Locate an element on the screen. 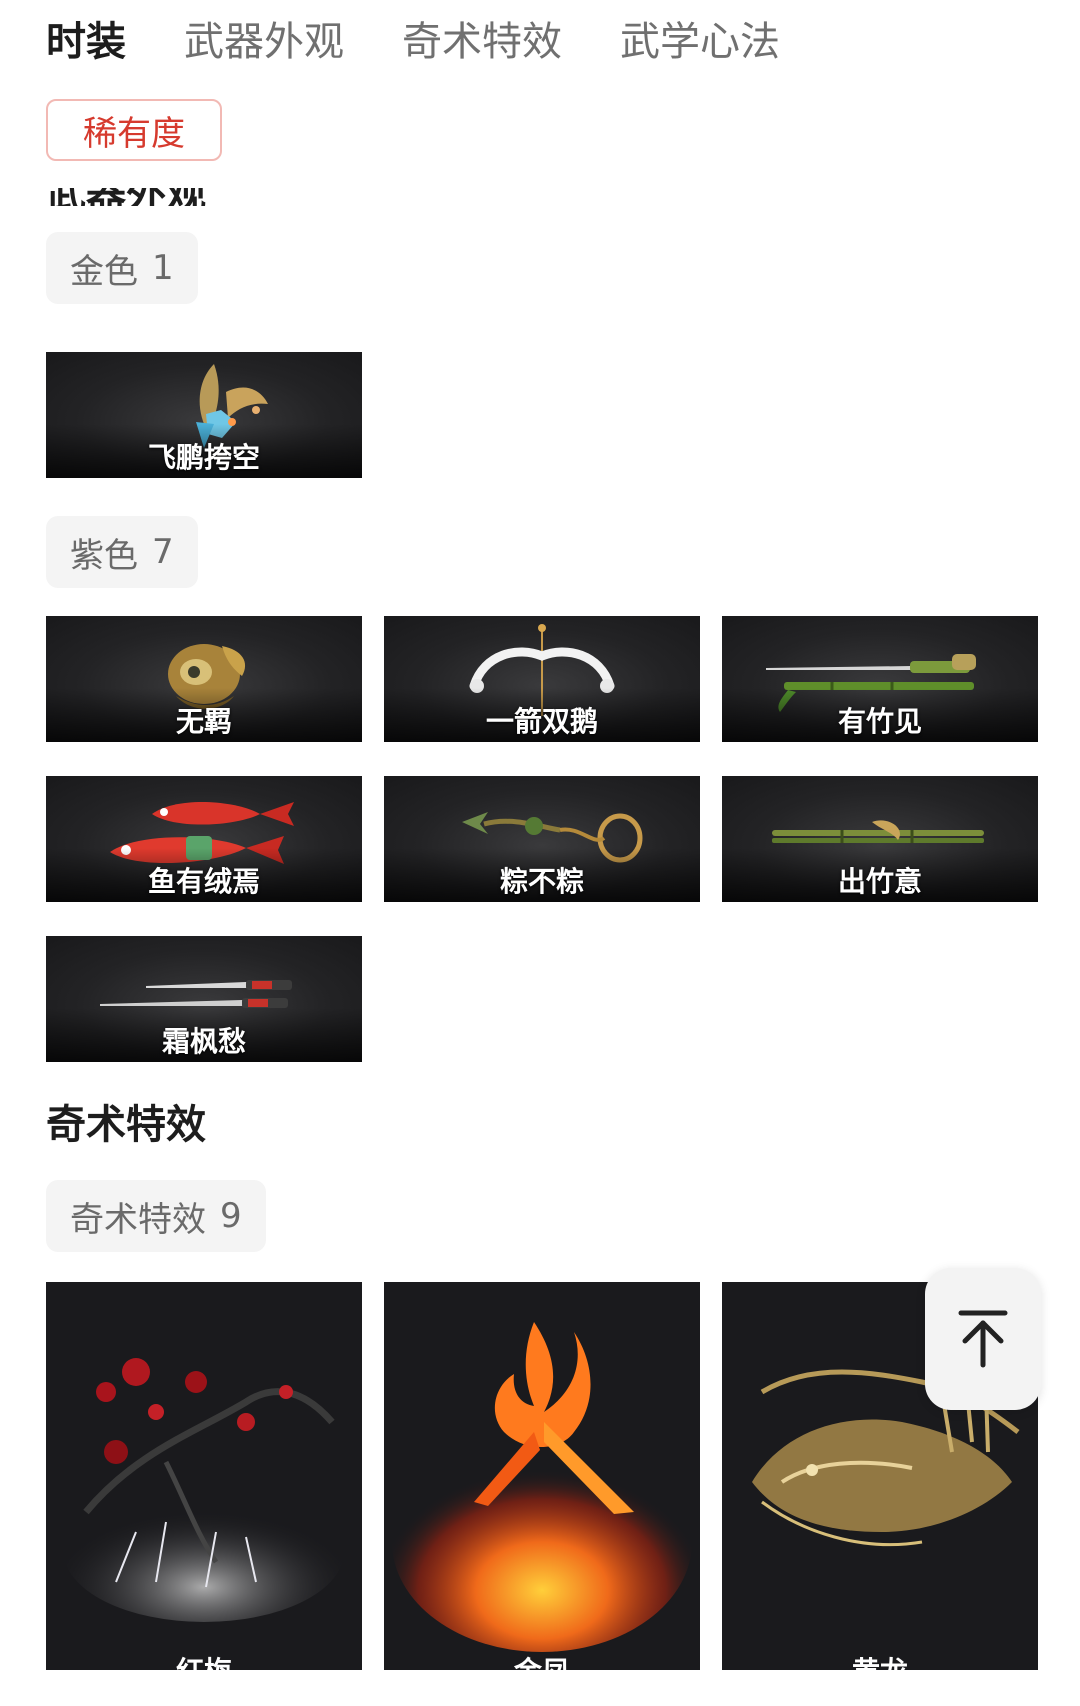 The width and height of the screenshot is (1080, 1706). effect-card: 金凤 is located at coordinates (542, 1476).